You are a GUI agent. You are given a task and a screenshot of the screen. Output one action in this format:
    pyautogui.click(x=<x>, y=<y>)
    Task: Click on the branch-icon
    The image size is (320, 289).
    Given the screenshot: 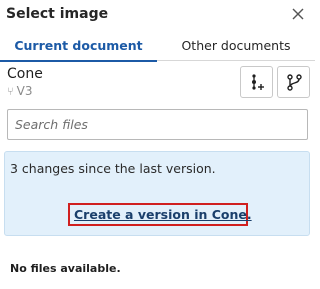 What is the action you would take?
    pyautogui.click(x=294, y=82)
    